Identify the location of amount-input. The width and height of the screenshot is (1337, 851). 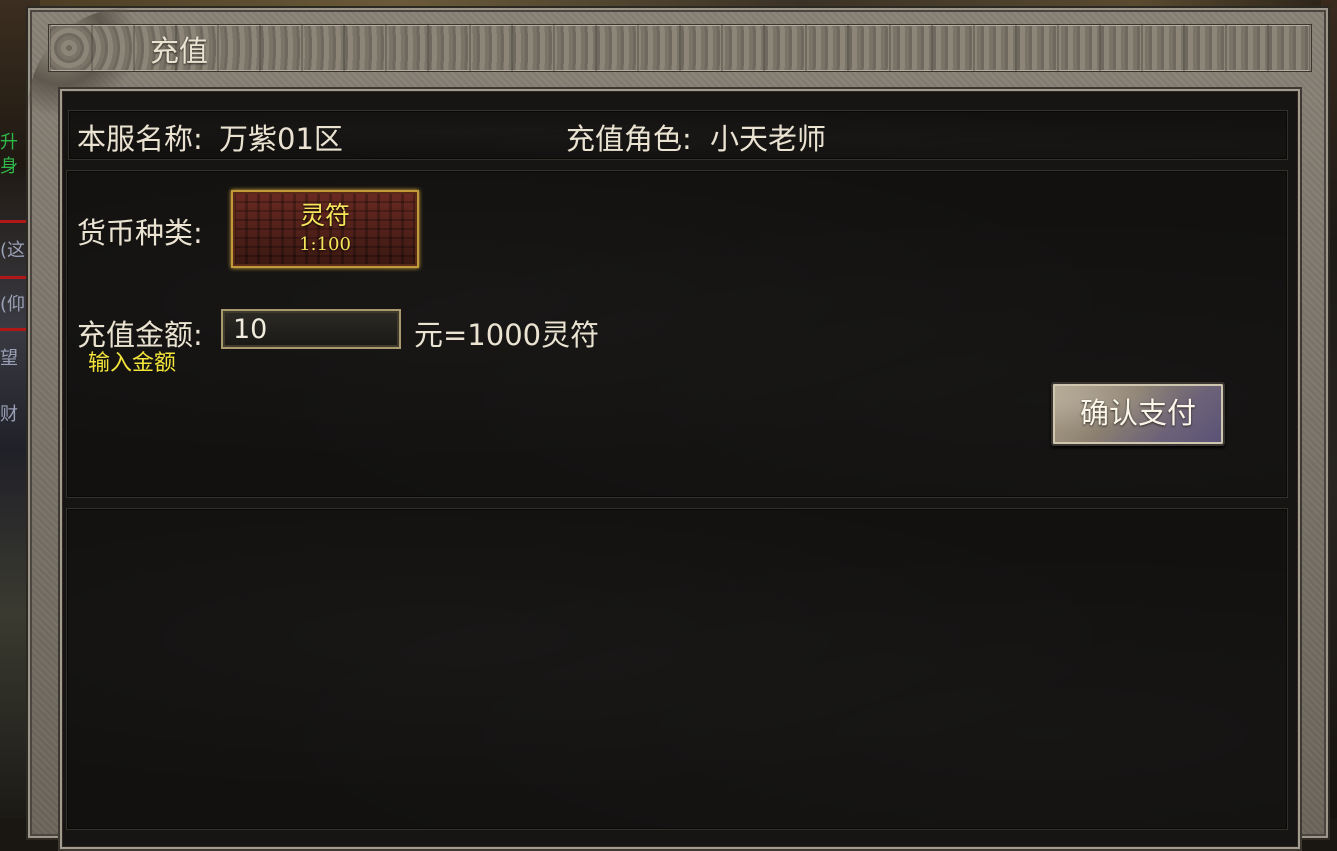
(311, 329).